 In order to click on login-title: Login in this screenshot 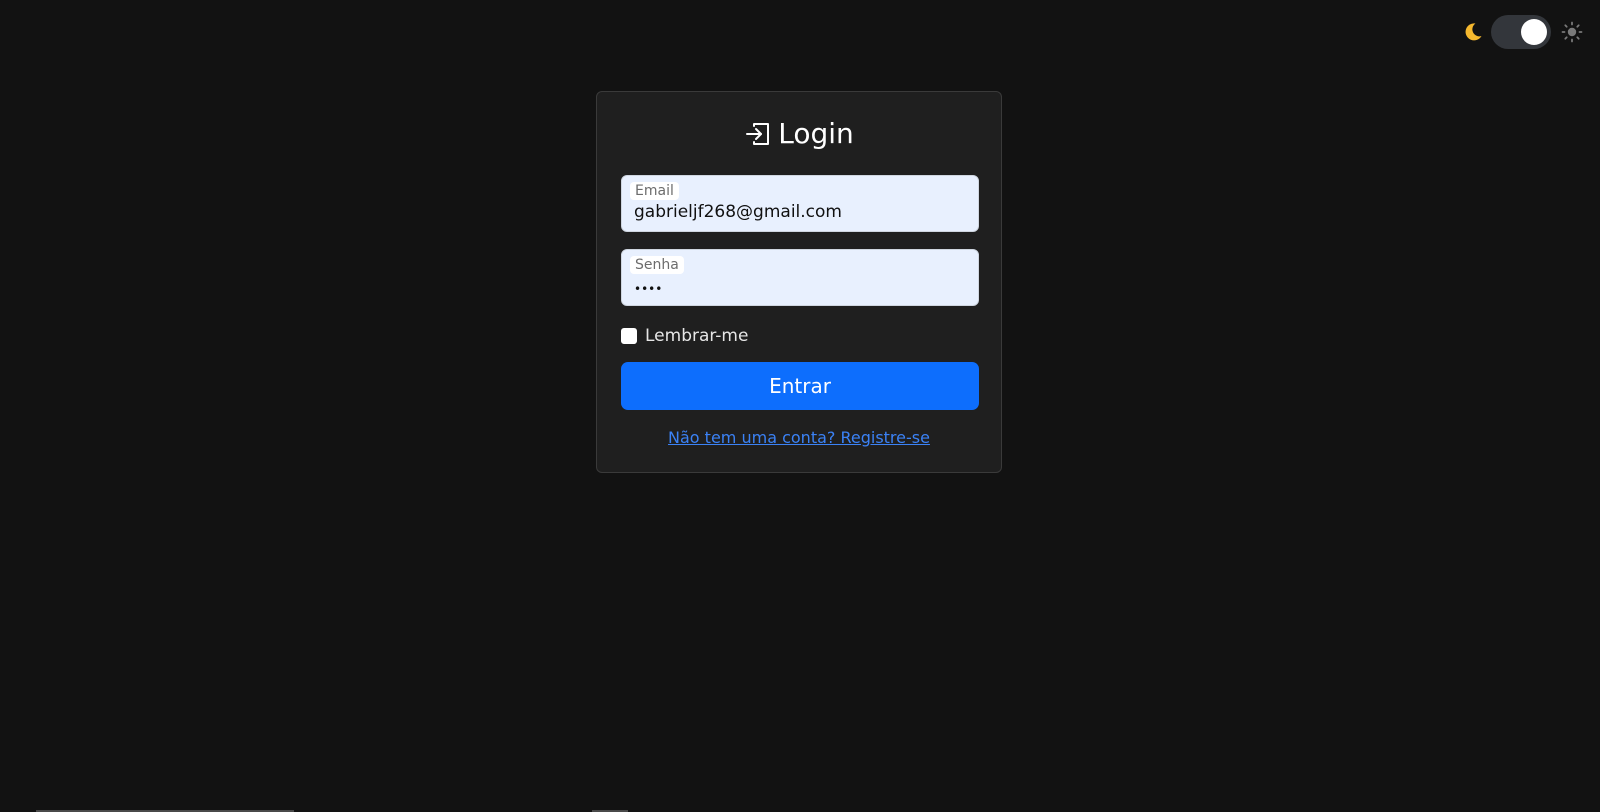, I will do `click(799, 134)`.